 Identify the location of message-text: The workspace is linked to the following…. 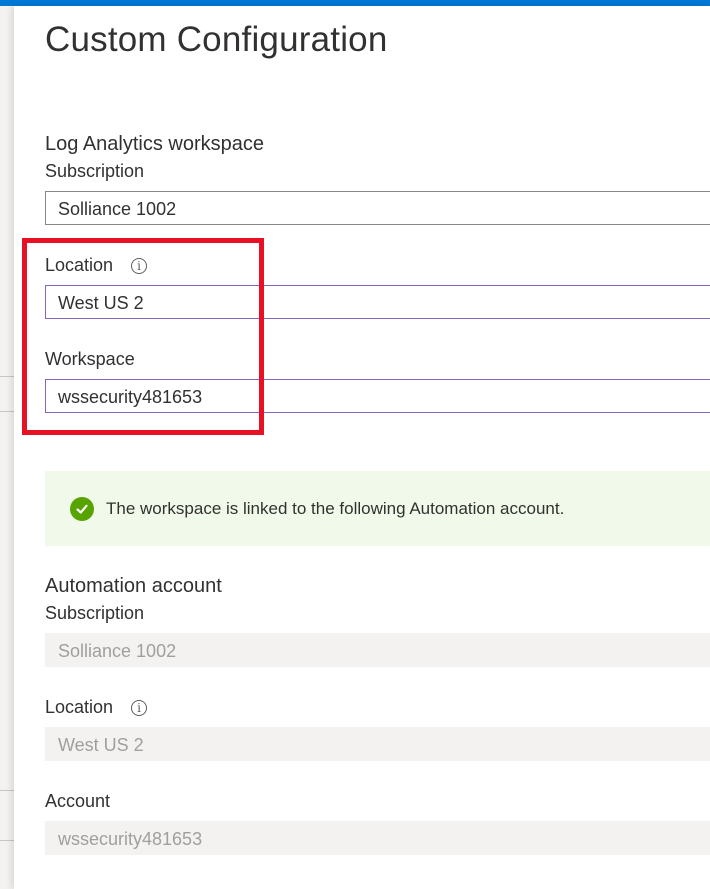
(335, 508).